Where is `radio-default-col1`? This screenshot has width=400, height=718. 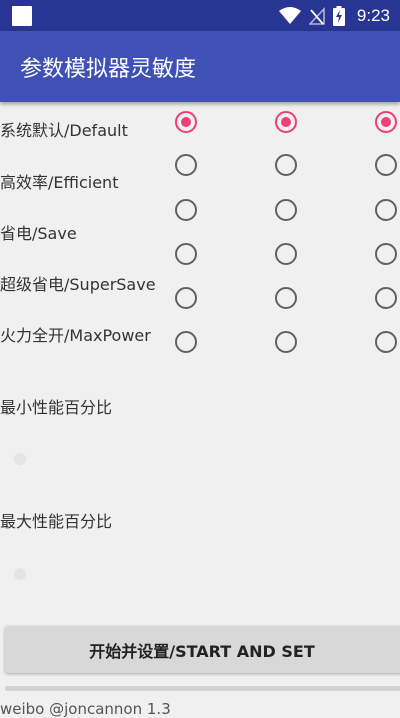
radio-default-col1 is located at coordinates (186, 122).